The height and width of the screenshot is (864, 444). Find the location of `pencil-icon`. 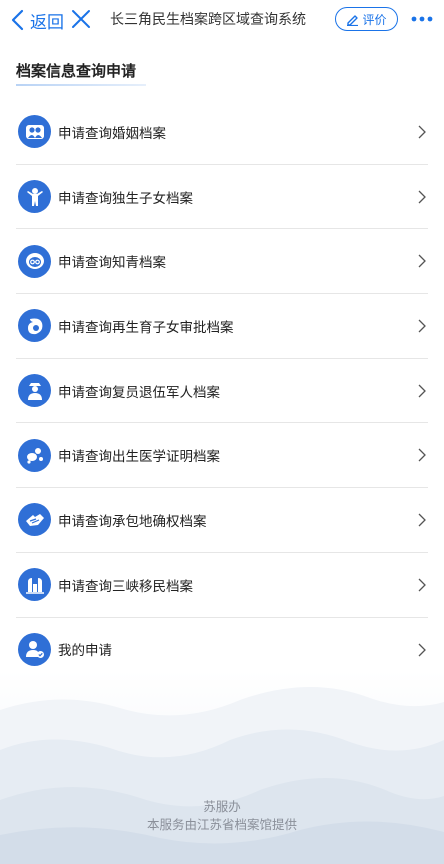

pencil-icon is located at coordinates (353, 20).